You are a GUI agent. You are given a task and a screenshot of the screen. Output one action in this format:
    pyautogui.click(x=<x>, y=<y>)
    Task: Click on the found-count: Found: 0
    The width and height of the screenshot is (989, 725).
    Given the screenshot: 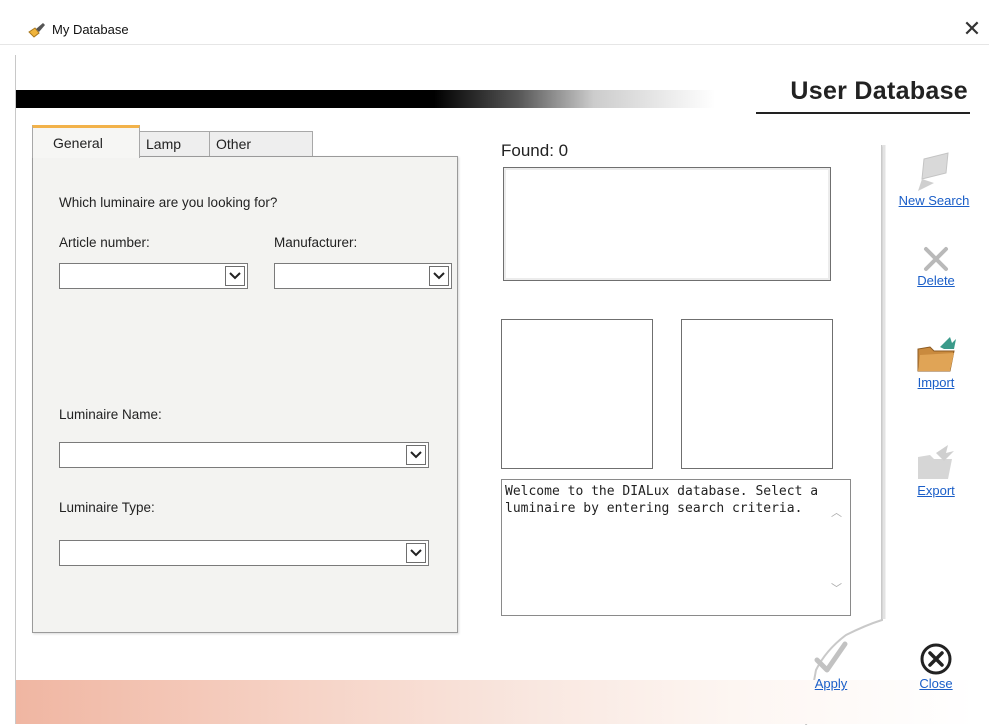 What is the action you would take?
    pyautogui.click(x=535, y=150)
    